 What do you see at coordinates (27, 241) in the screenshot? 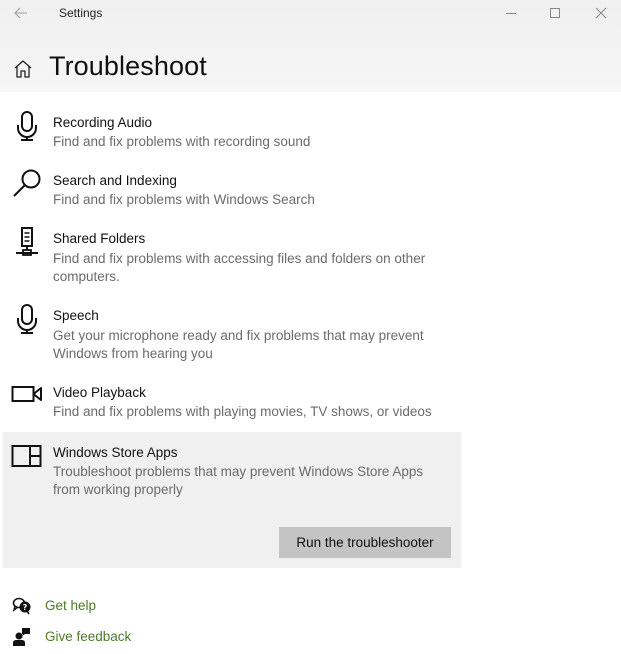
I see `network-server-icon` at bounding box center [27, 241].